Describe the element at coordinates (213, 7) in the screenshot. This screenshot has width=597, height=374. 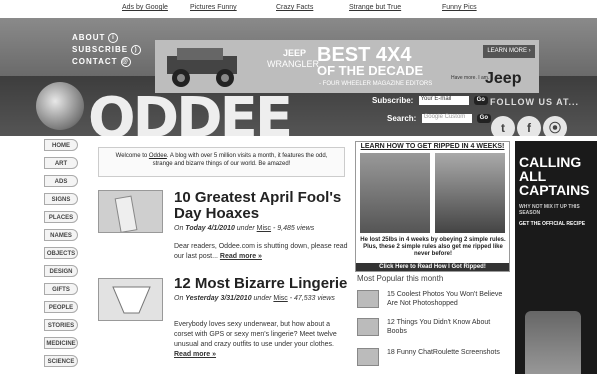
I see `top-link-pictures-funny: Pictures Funny` at that location.